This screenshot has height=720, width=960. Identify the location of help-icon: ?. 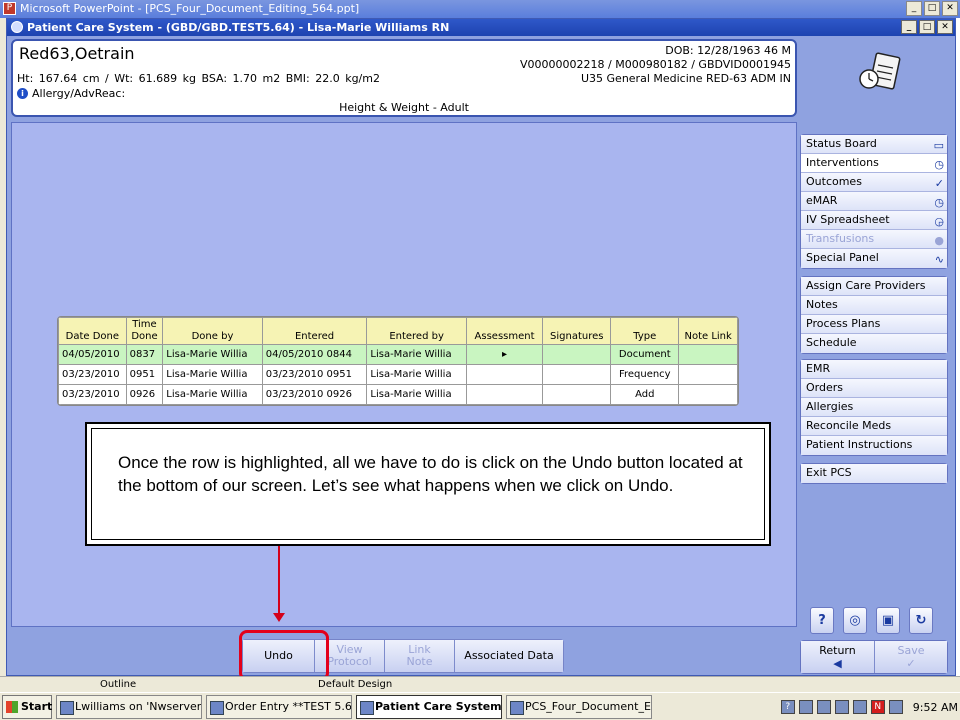
(822, 620).